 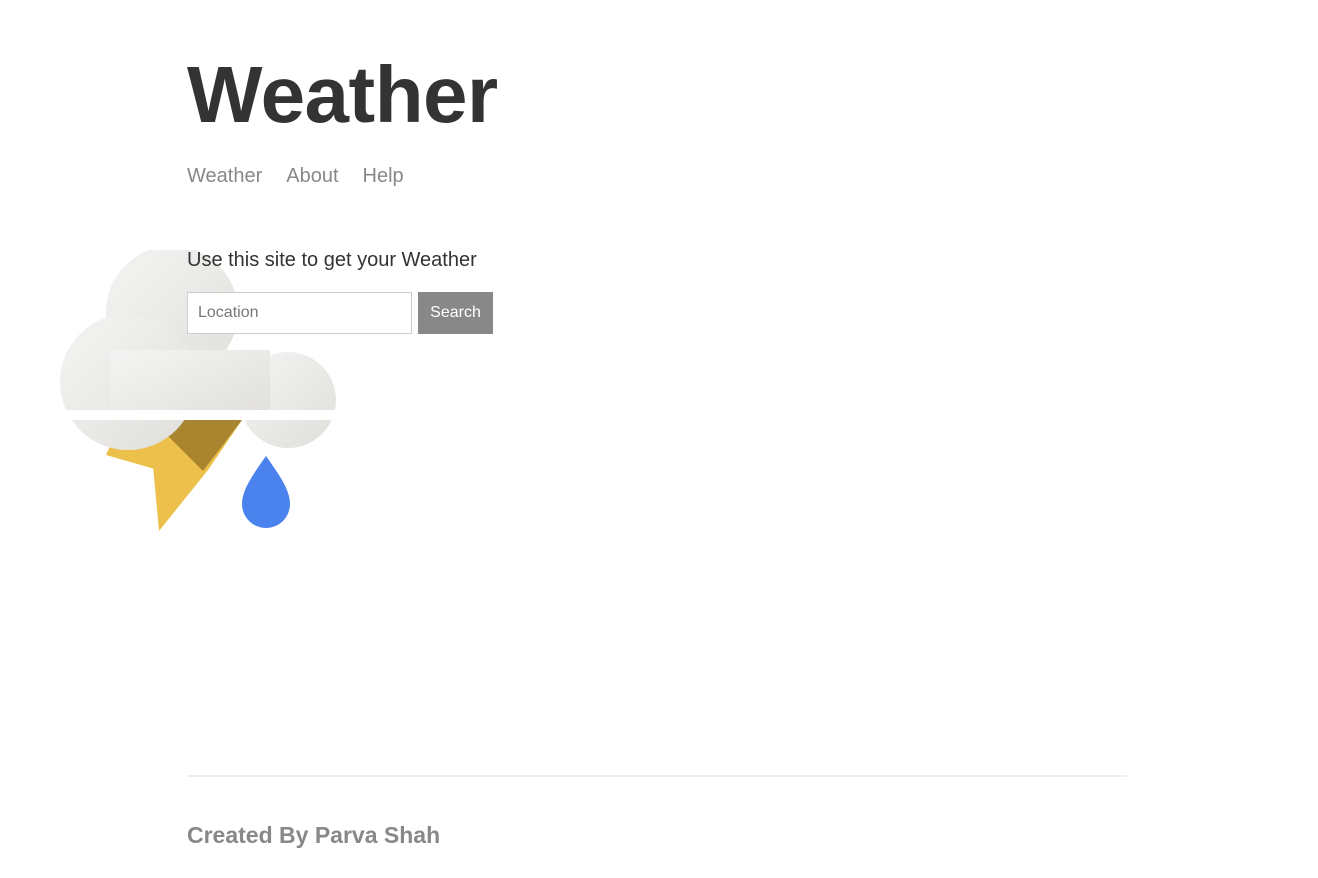 I want to click on footer-credit: Created By Parva Shah, so click(x=314, y=835).